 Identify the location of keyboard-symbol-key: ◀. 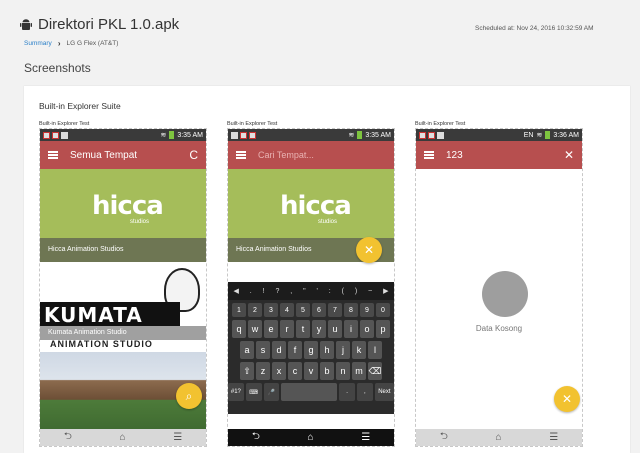
(235, 291).